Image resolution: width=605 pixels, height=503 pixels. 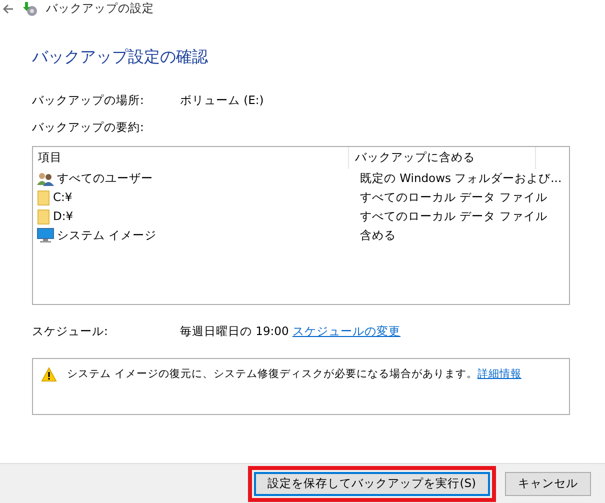 What do you see at coordinates (62, 197) in the screenshot?
I see `item-name: C:¥` at bounding box center [62, 197].